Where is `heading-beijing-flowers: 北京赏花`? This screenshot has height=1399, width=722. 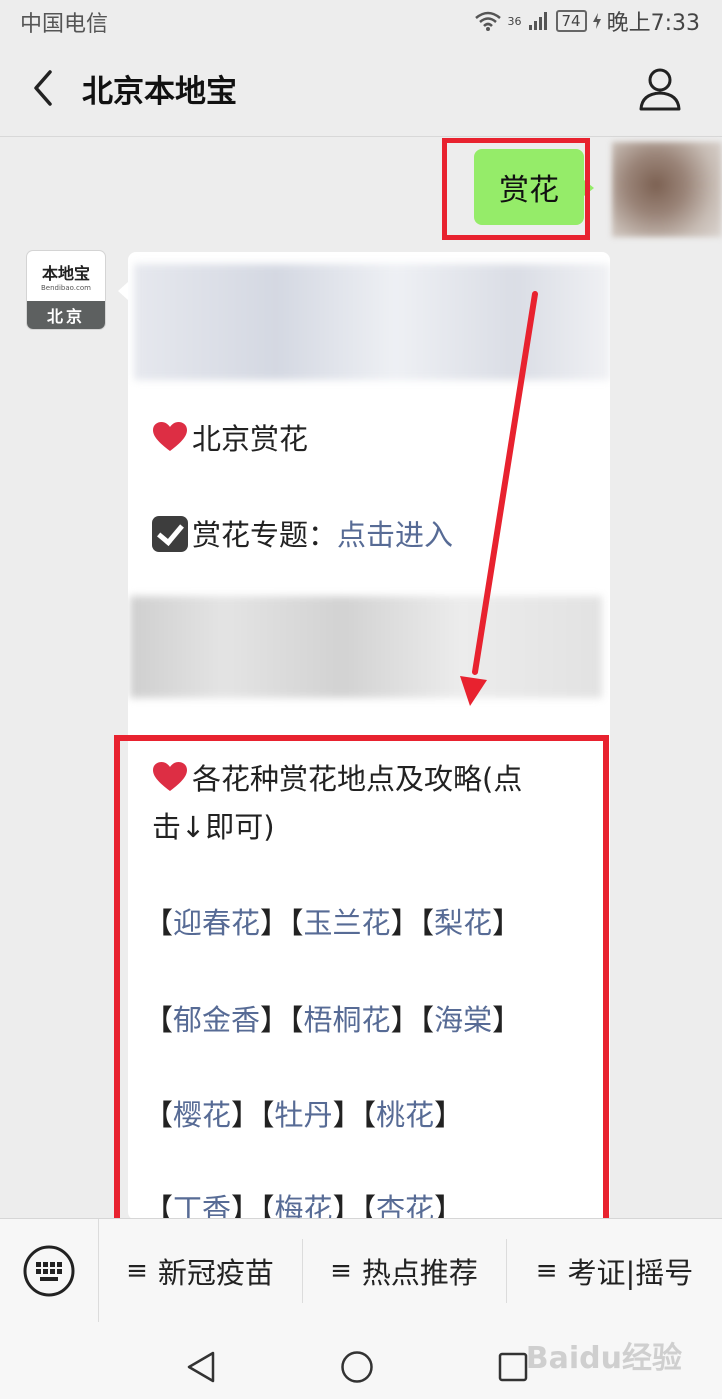
heading-beijing-flowers: 北京赏花 is located at coordinates (230, 437).